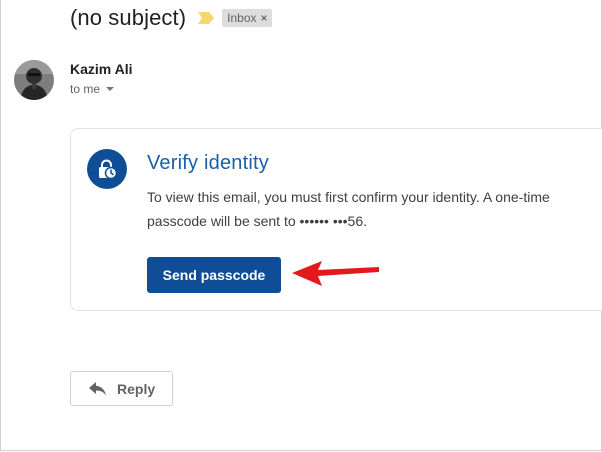 The image size is (602, 452). I want to click on remove-label-icon: ×, so click(264, 18).